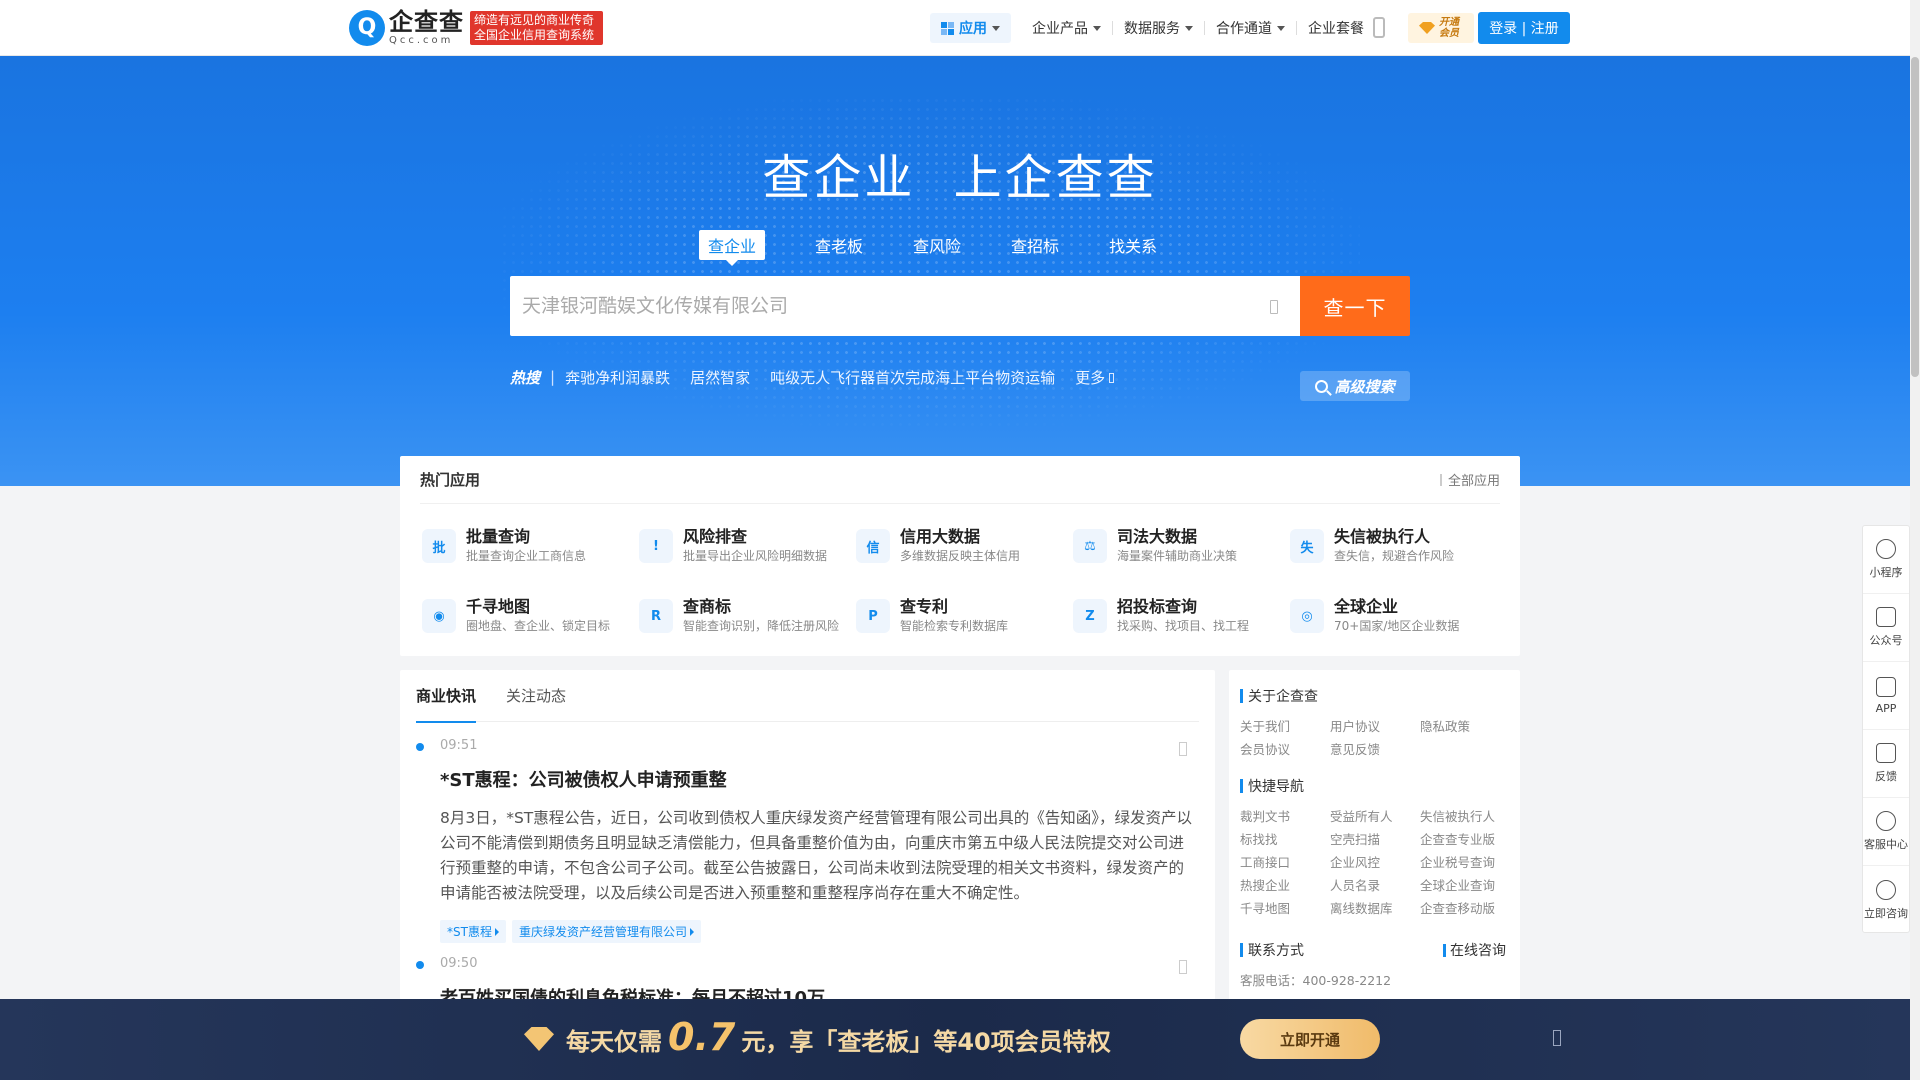  What do you see at coordinates (1355, 748) in the screenshot?
I see `footer-link: 意见反馈` at bounding box center [1355, 748].